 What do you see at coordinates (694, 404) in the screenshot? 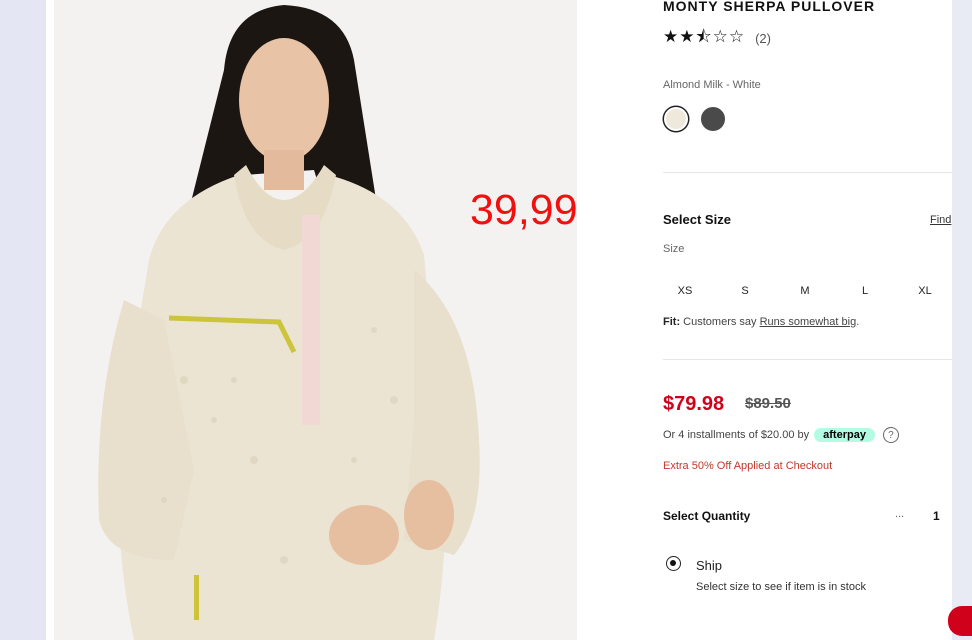
I see `sale-price: $79.98` at bounding box center [694, 404].